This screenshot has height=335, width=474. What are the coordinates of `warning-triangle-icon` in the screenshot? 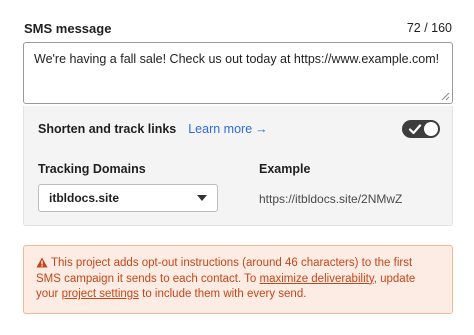 It's located at (42, 262).